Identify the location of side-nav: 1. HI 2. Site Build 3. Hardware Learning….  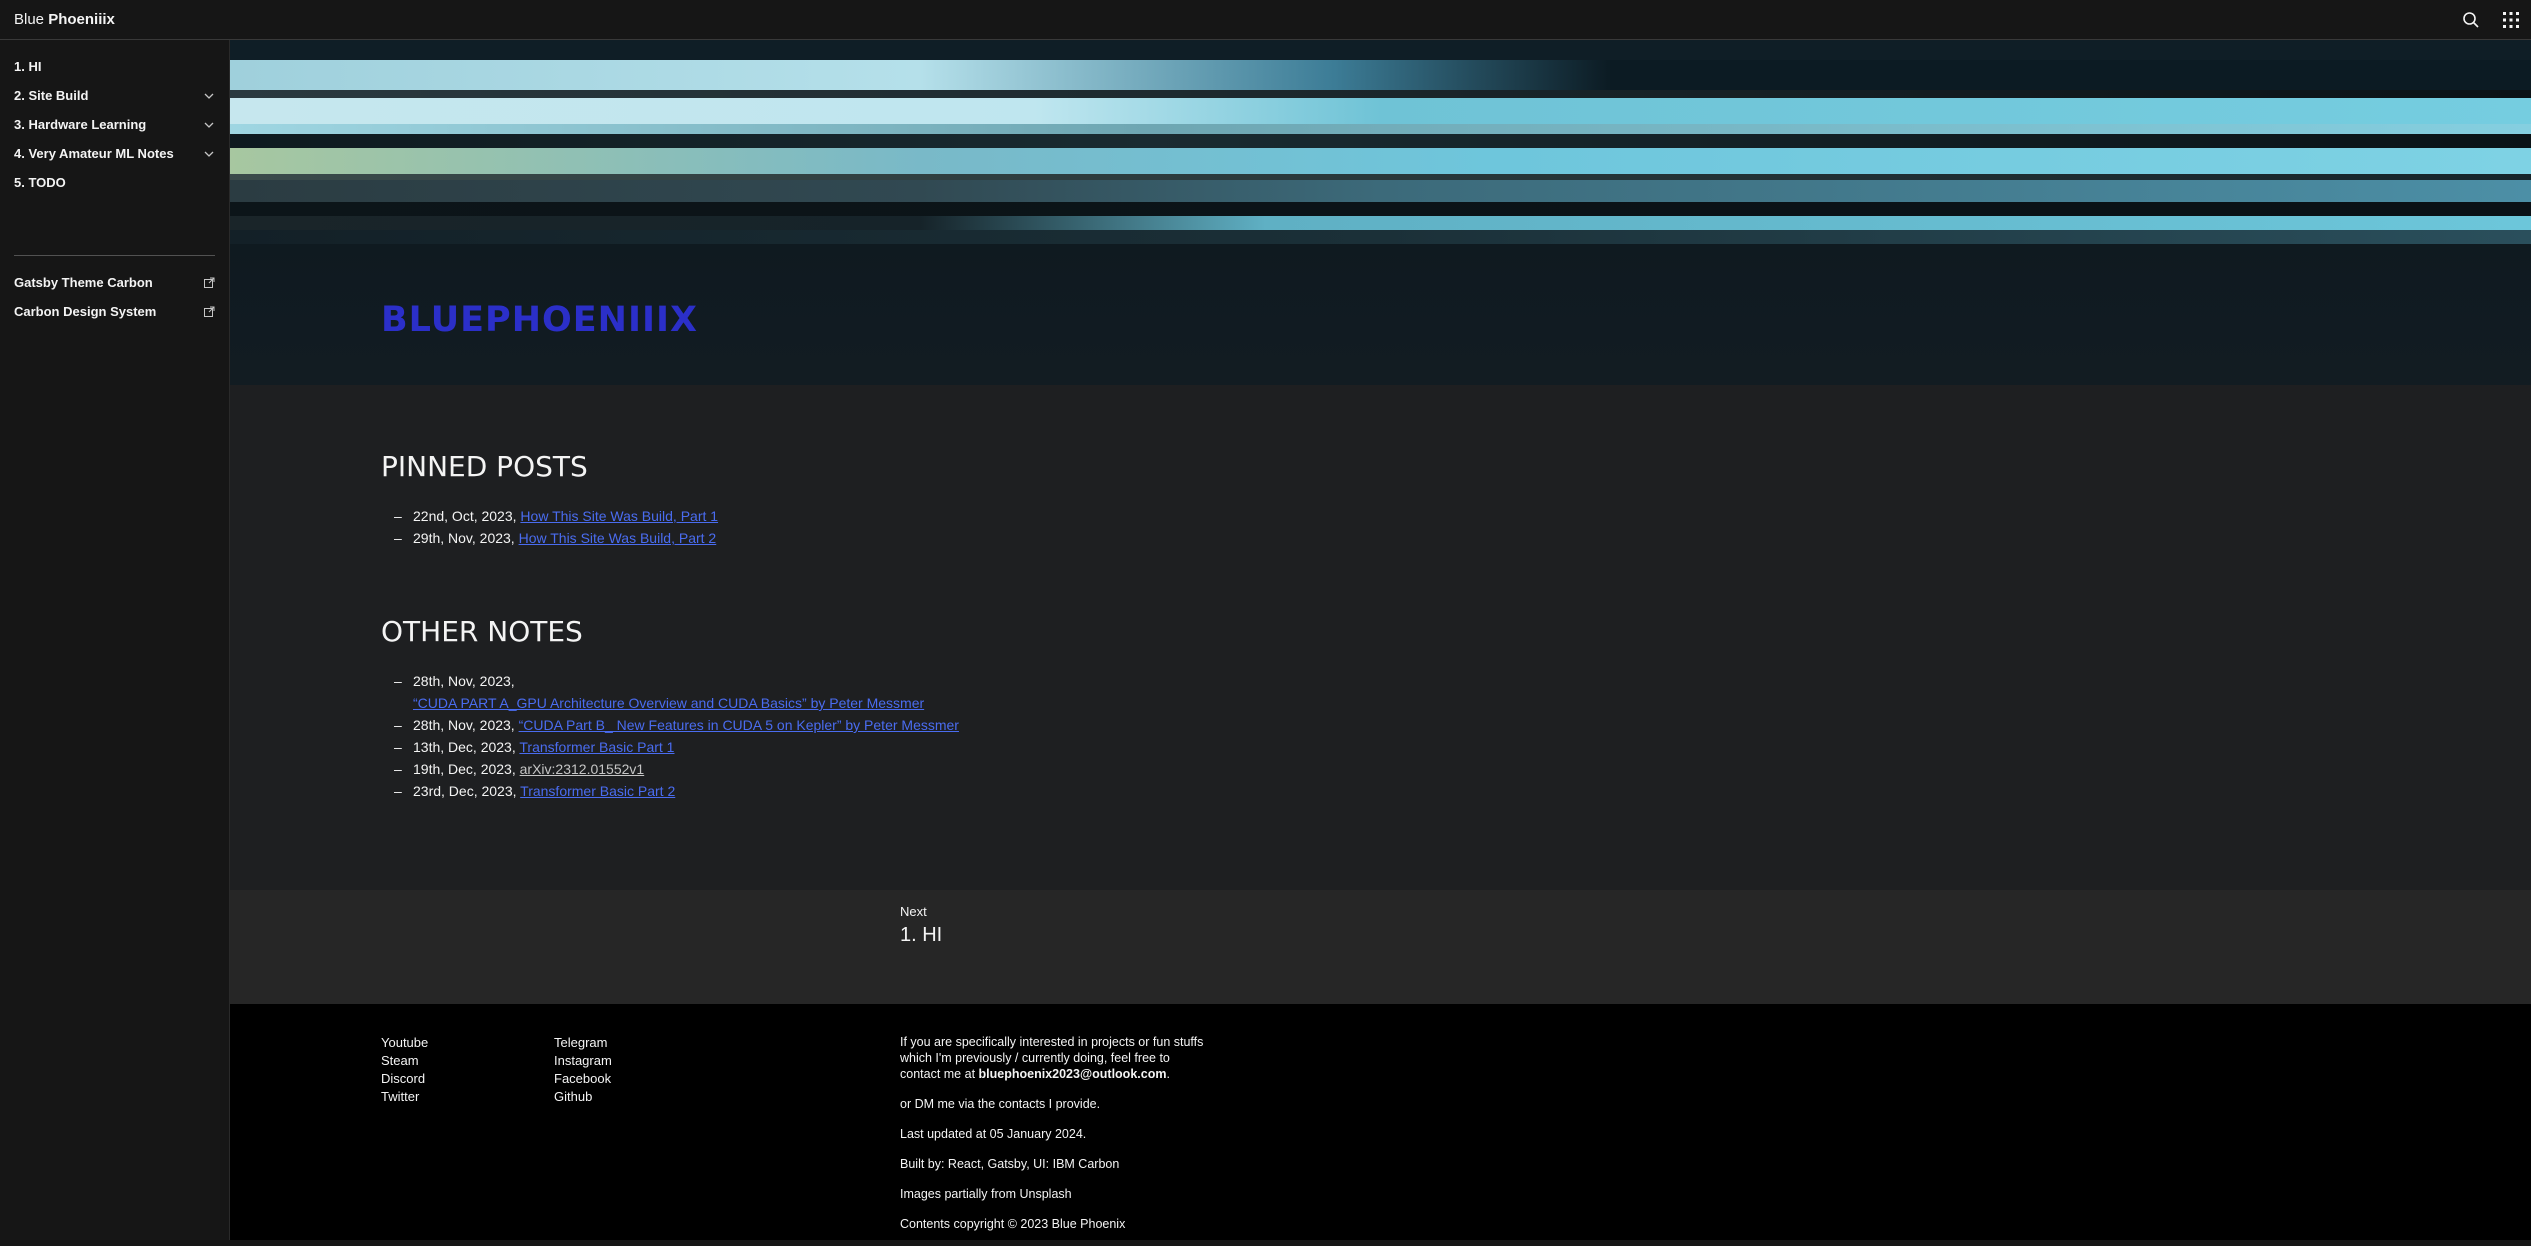
(115, 640).